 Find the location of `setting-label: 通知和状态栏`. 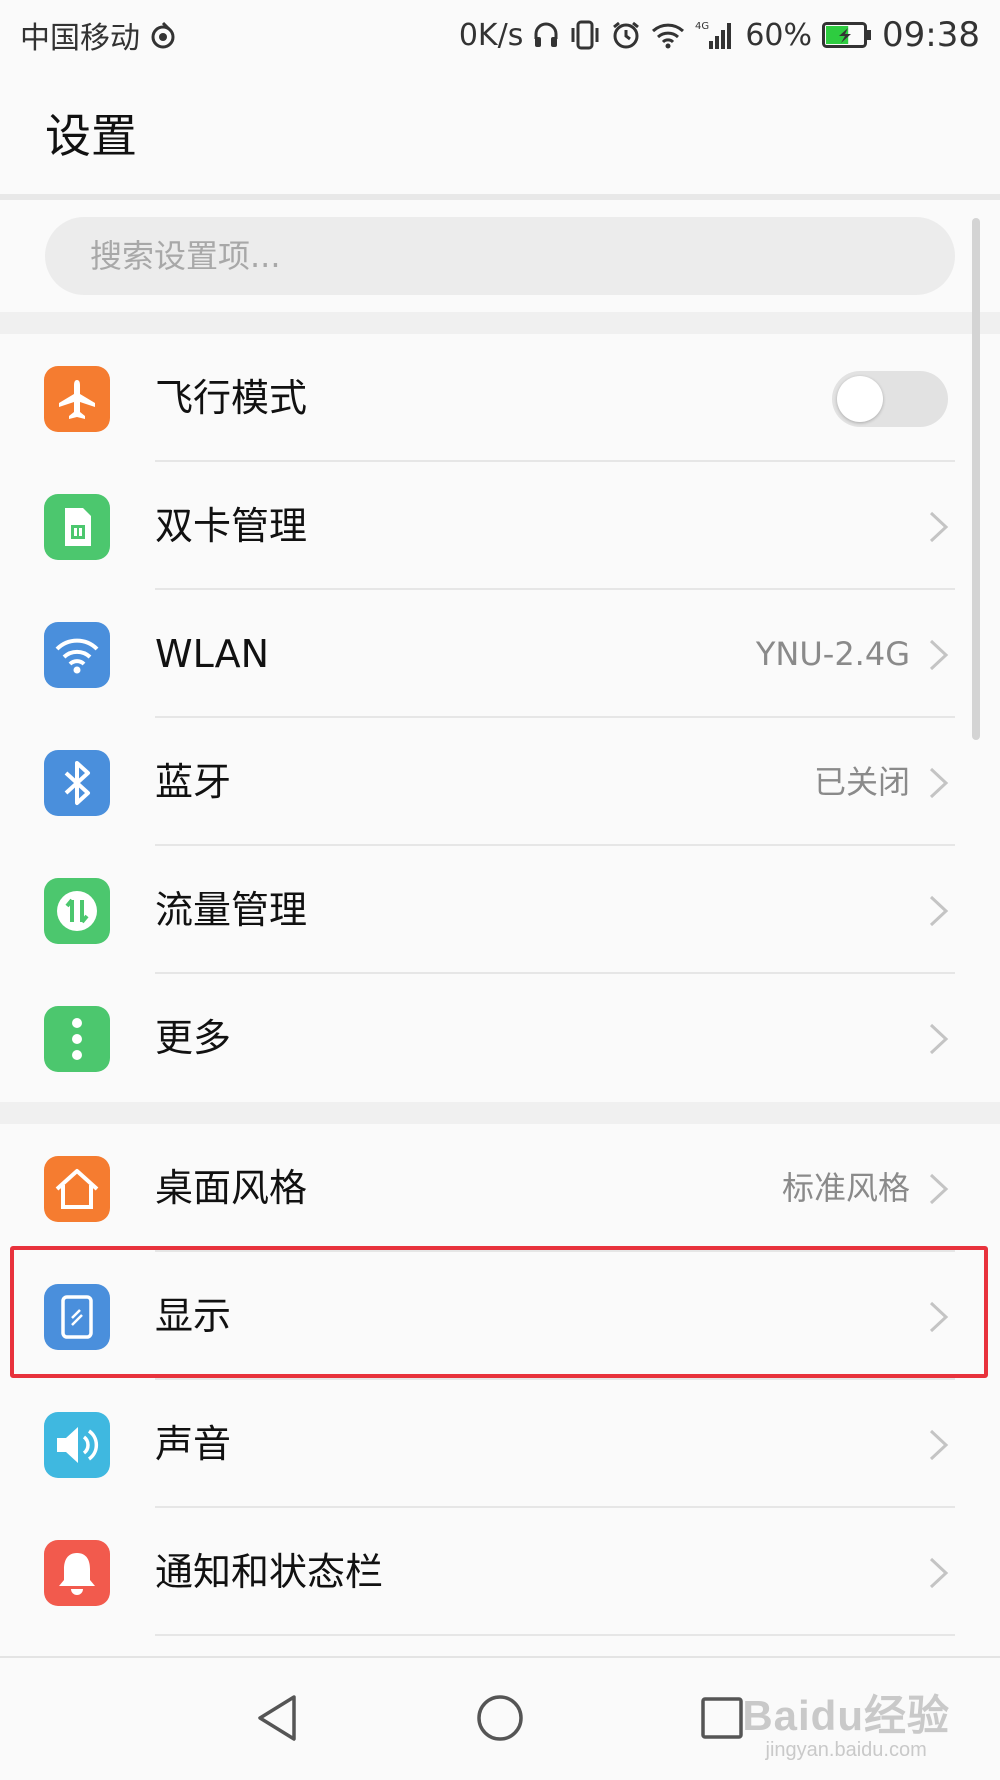

setting-label: 通知和状态栏 is located at coordinates (269, 1572).